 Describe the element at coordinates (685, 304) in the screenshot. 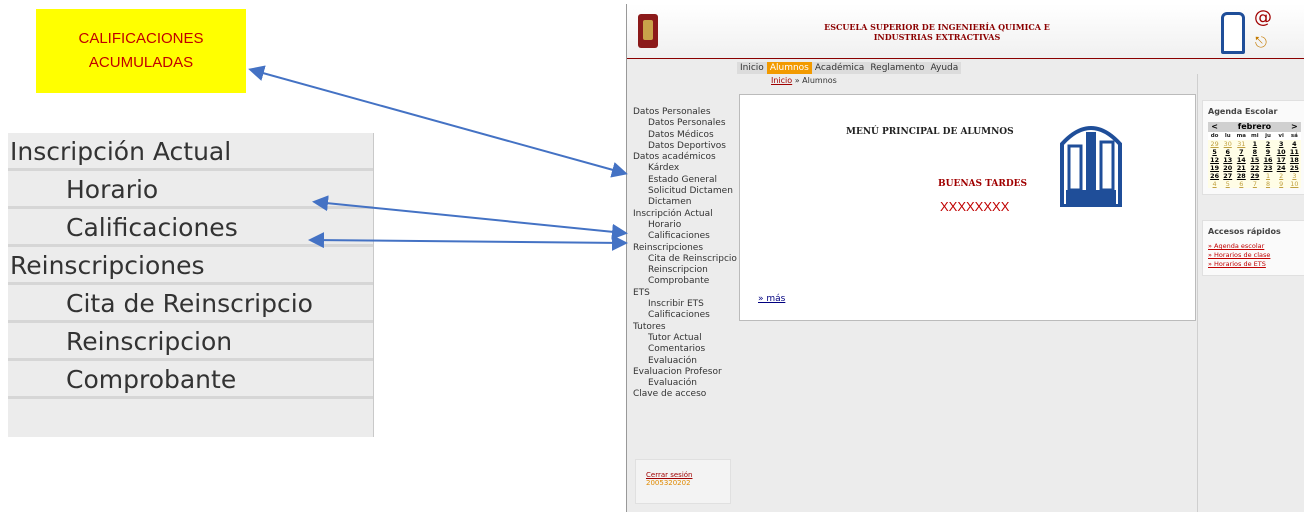

I see `menu-item: Inscribir ETS` at that location.